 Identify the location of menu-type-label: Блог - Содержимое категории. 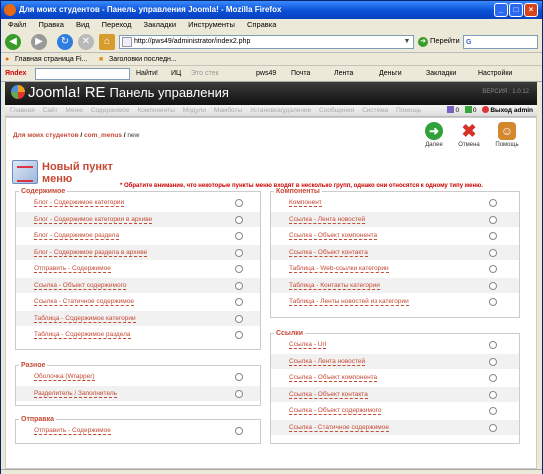
(79, 203).